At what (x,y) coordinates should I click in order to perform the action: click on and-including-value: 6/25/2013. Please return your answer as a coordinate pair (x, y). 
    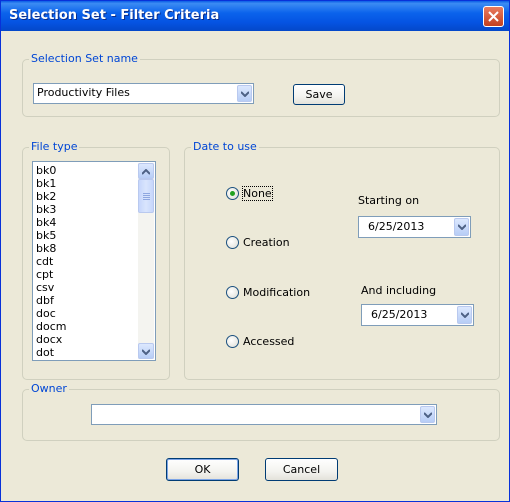
    Looking at the image, I should click on (399, 314).